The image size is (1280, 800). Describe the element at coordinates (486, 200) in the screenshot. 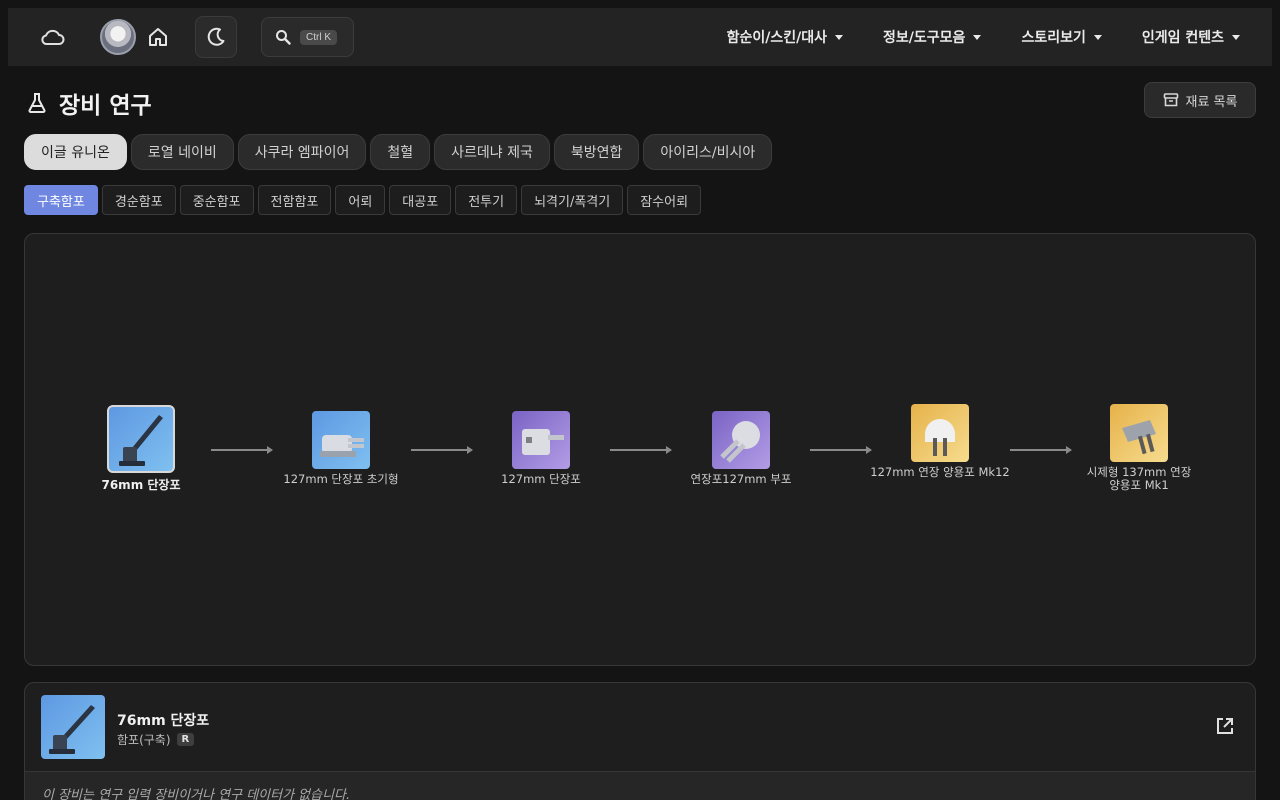

I see `tab-fighters: 전투기` at that location.